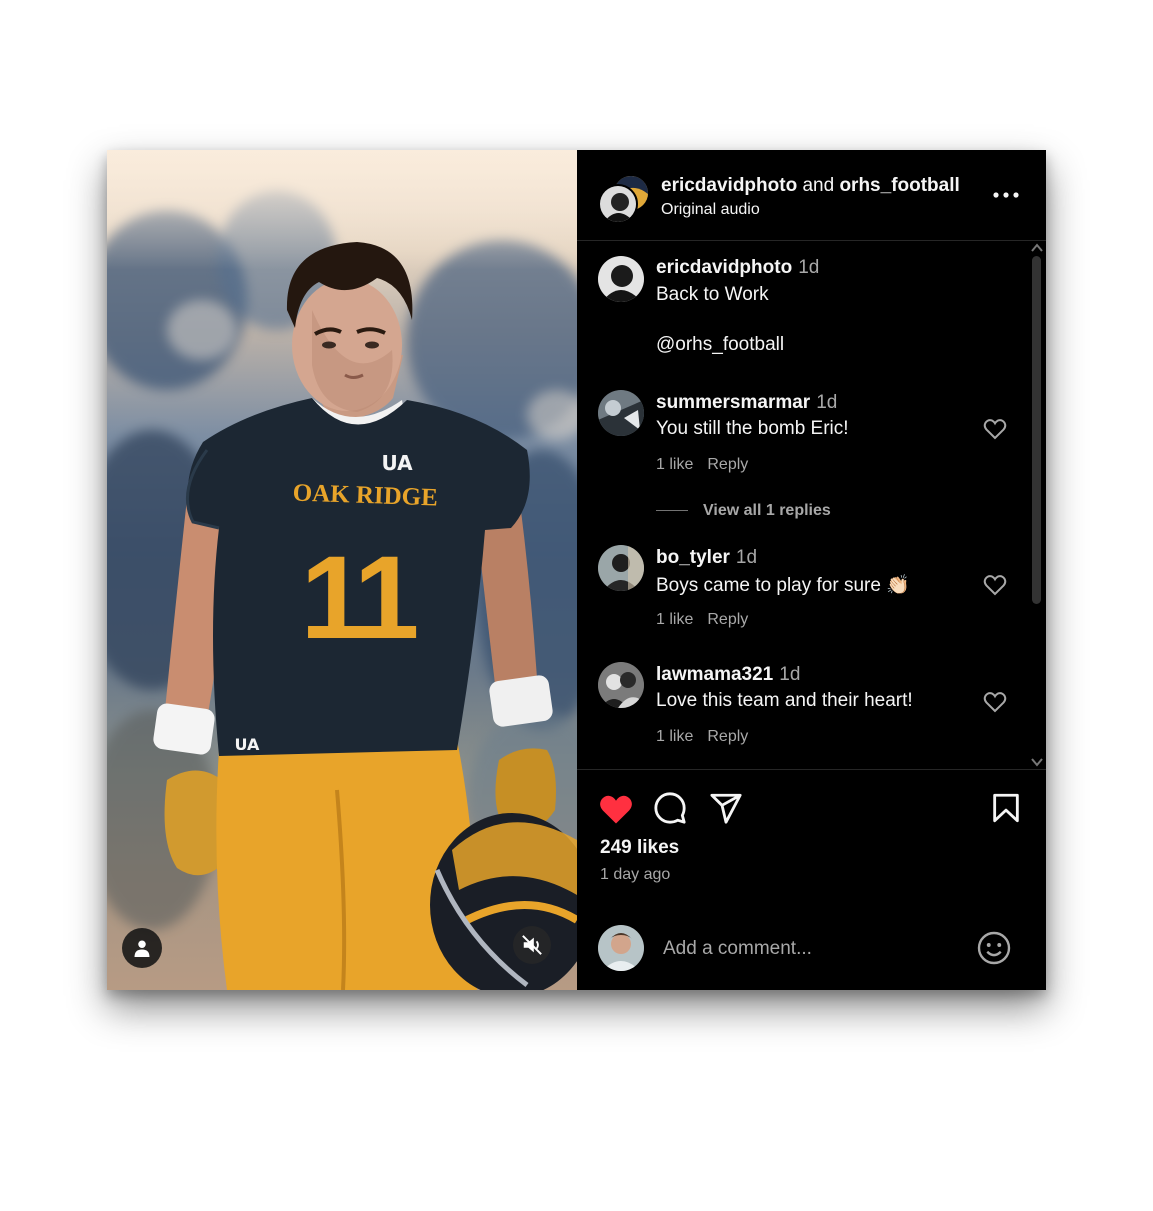 This screenshot has height=1211, width=1153. What do you see at coordinates (621, 948) in the screenshot?
I see `current-user-avatar` at bounding box center [621, 948].